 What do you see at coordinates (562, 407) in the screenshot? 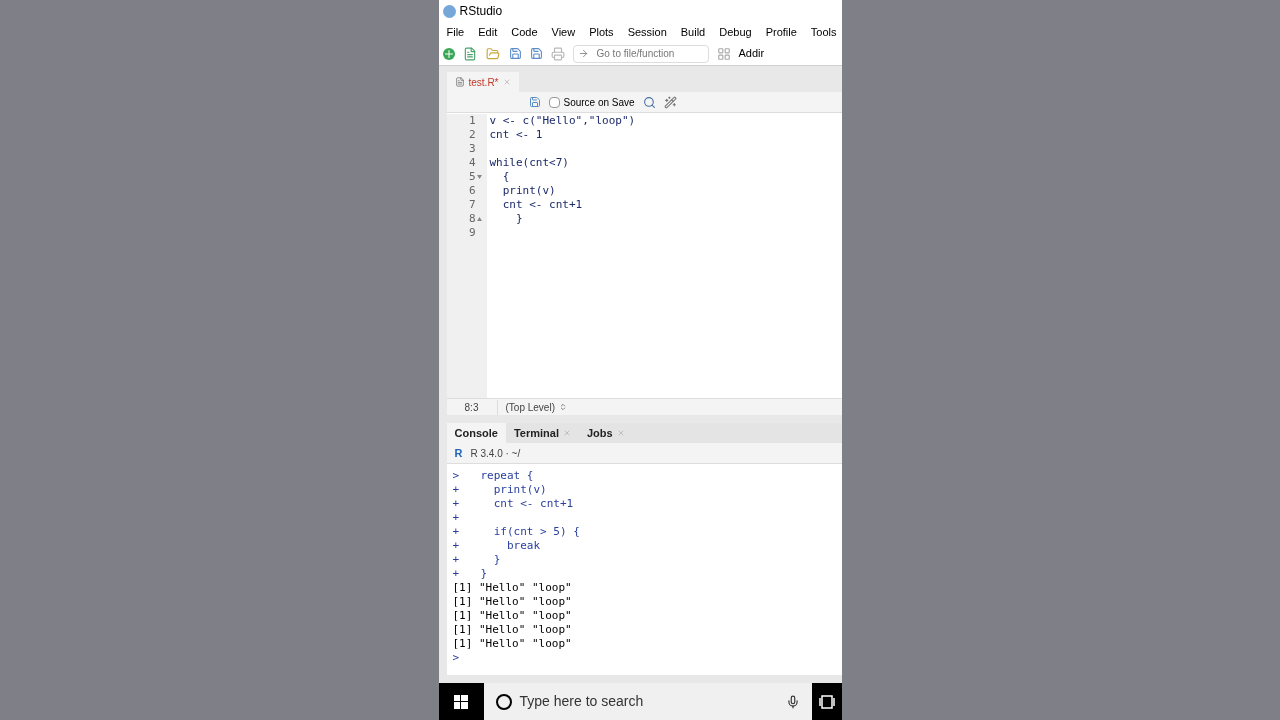
I see `up-down-arrows-icon` at bounding box center [562, 407].